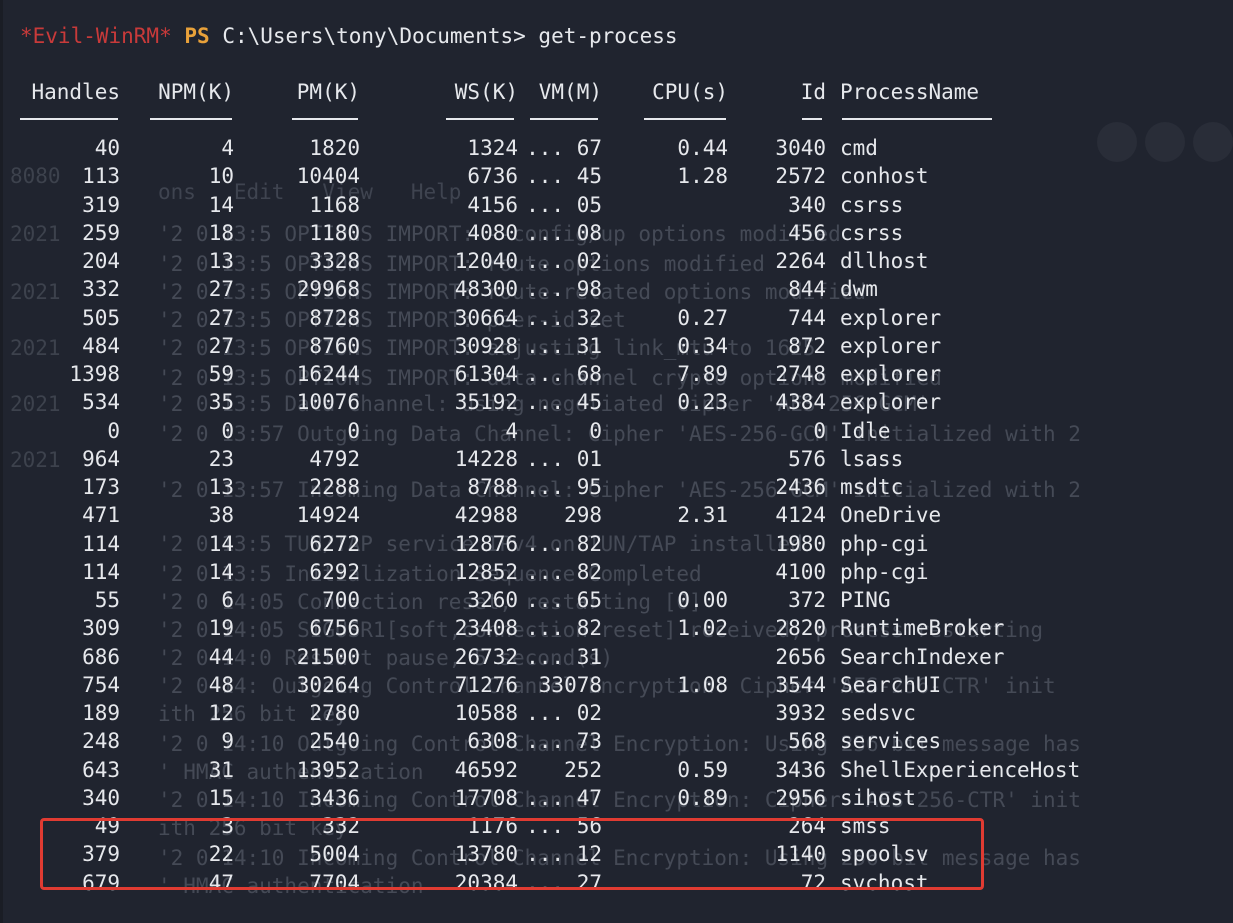 Image resolution: width=1233 pixels, height=923 pixels. I want to click on cell-ws: 42988, so click(486, 515).